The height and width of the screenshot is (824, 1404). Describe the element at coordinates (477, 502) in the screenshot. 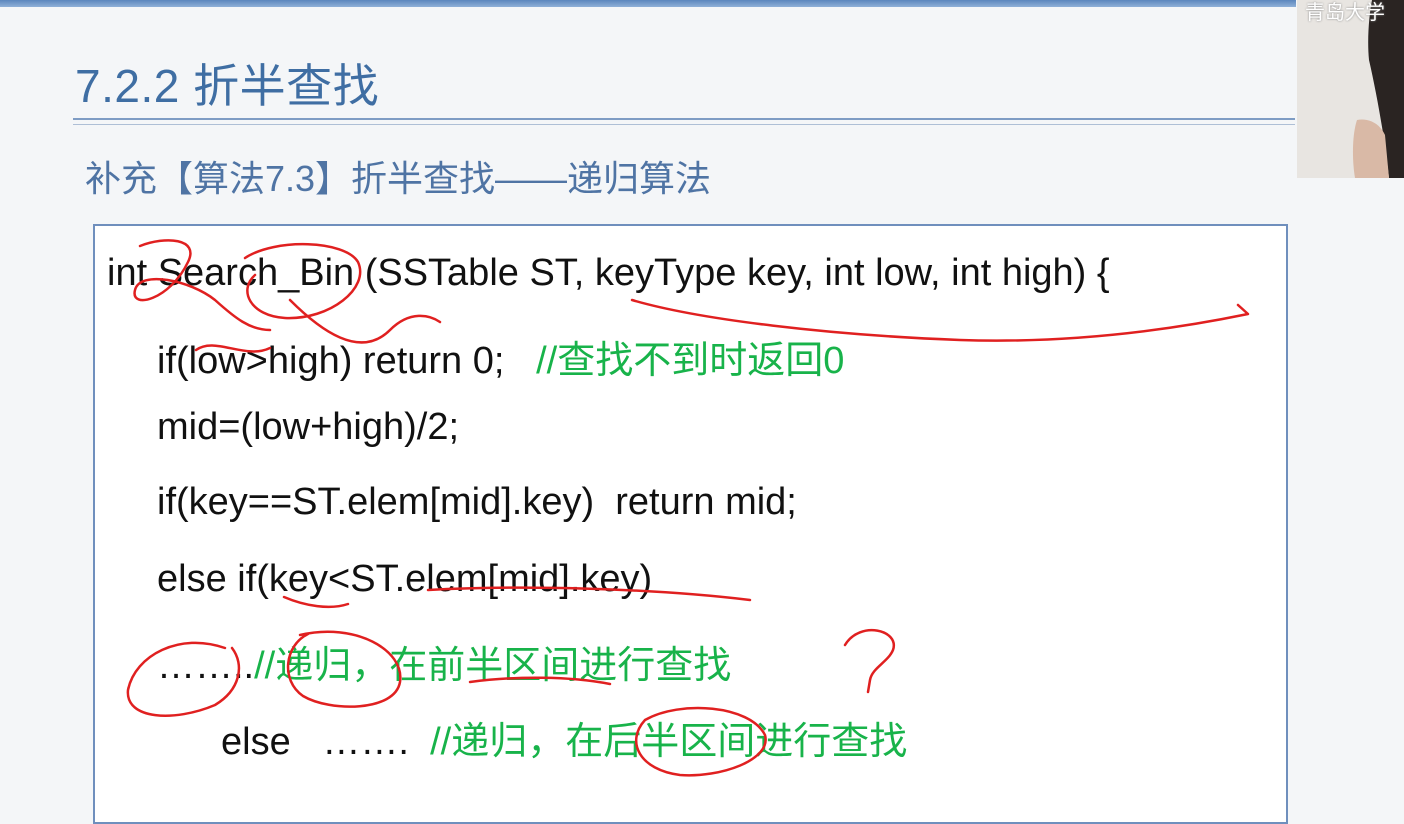

I see `code-line-found: if(key==ST.elem[mid].key) return mid;` at that location.